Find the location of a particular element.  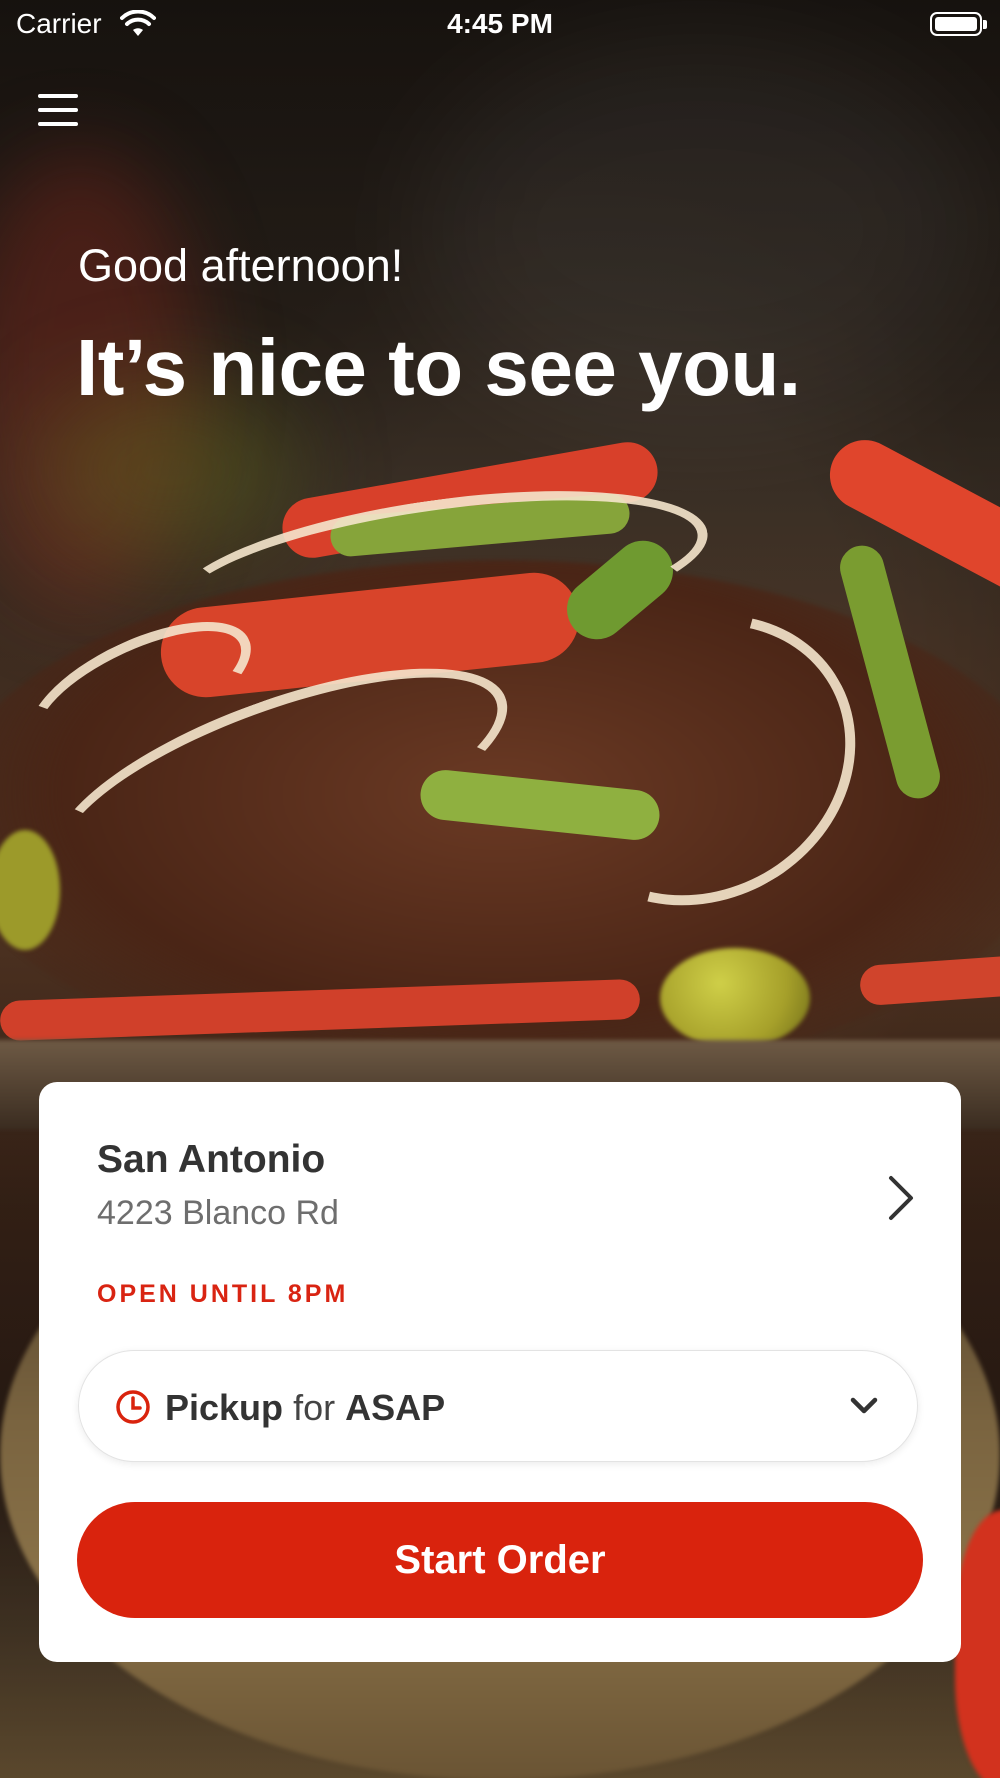

chevron-right-icon is located at coordinates (901, 1198).